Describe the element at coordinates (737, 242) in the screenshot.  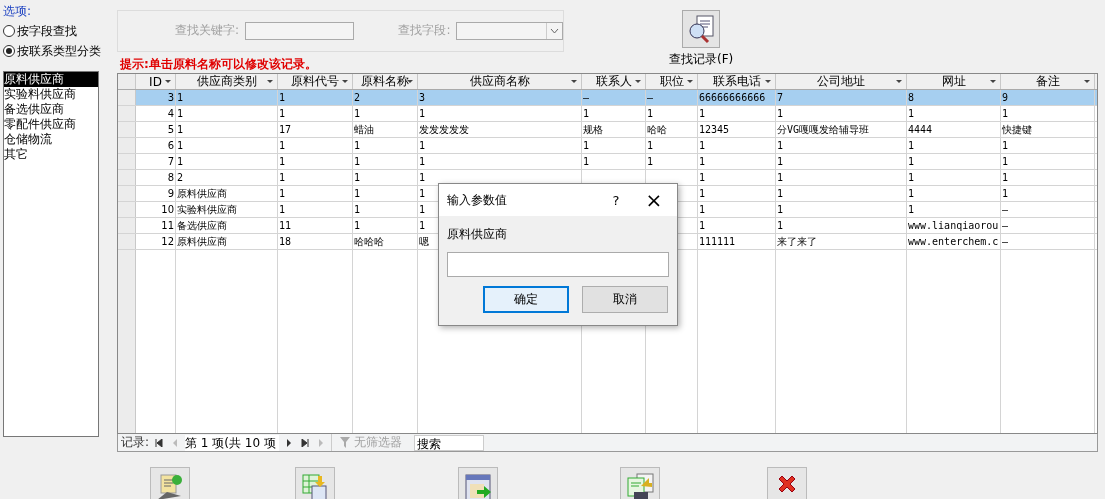
I see `table-cell: 111111` at that location.